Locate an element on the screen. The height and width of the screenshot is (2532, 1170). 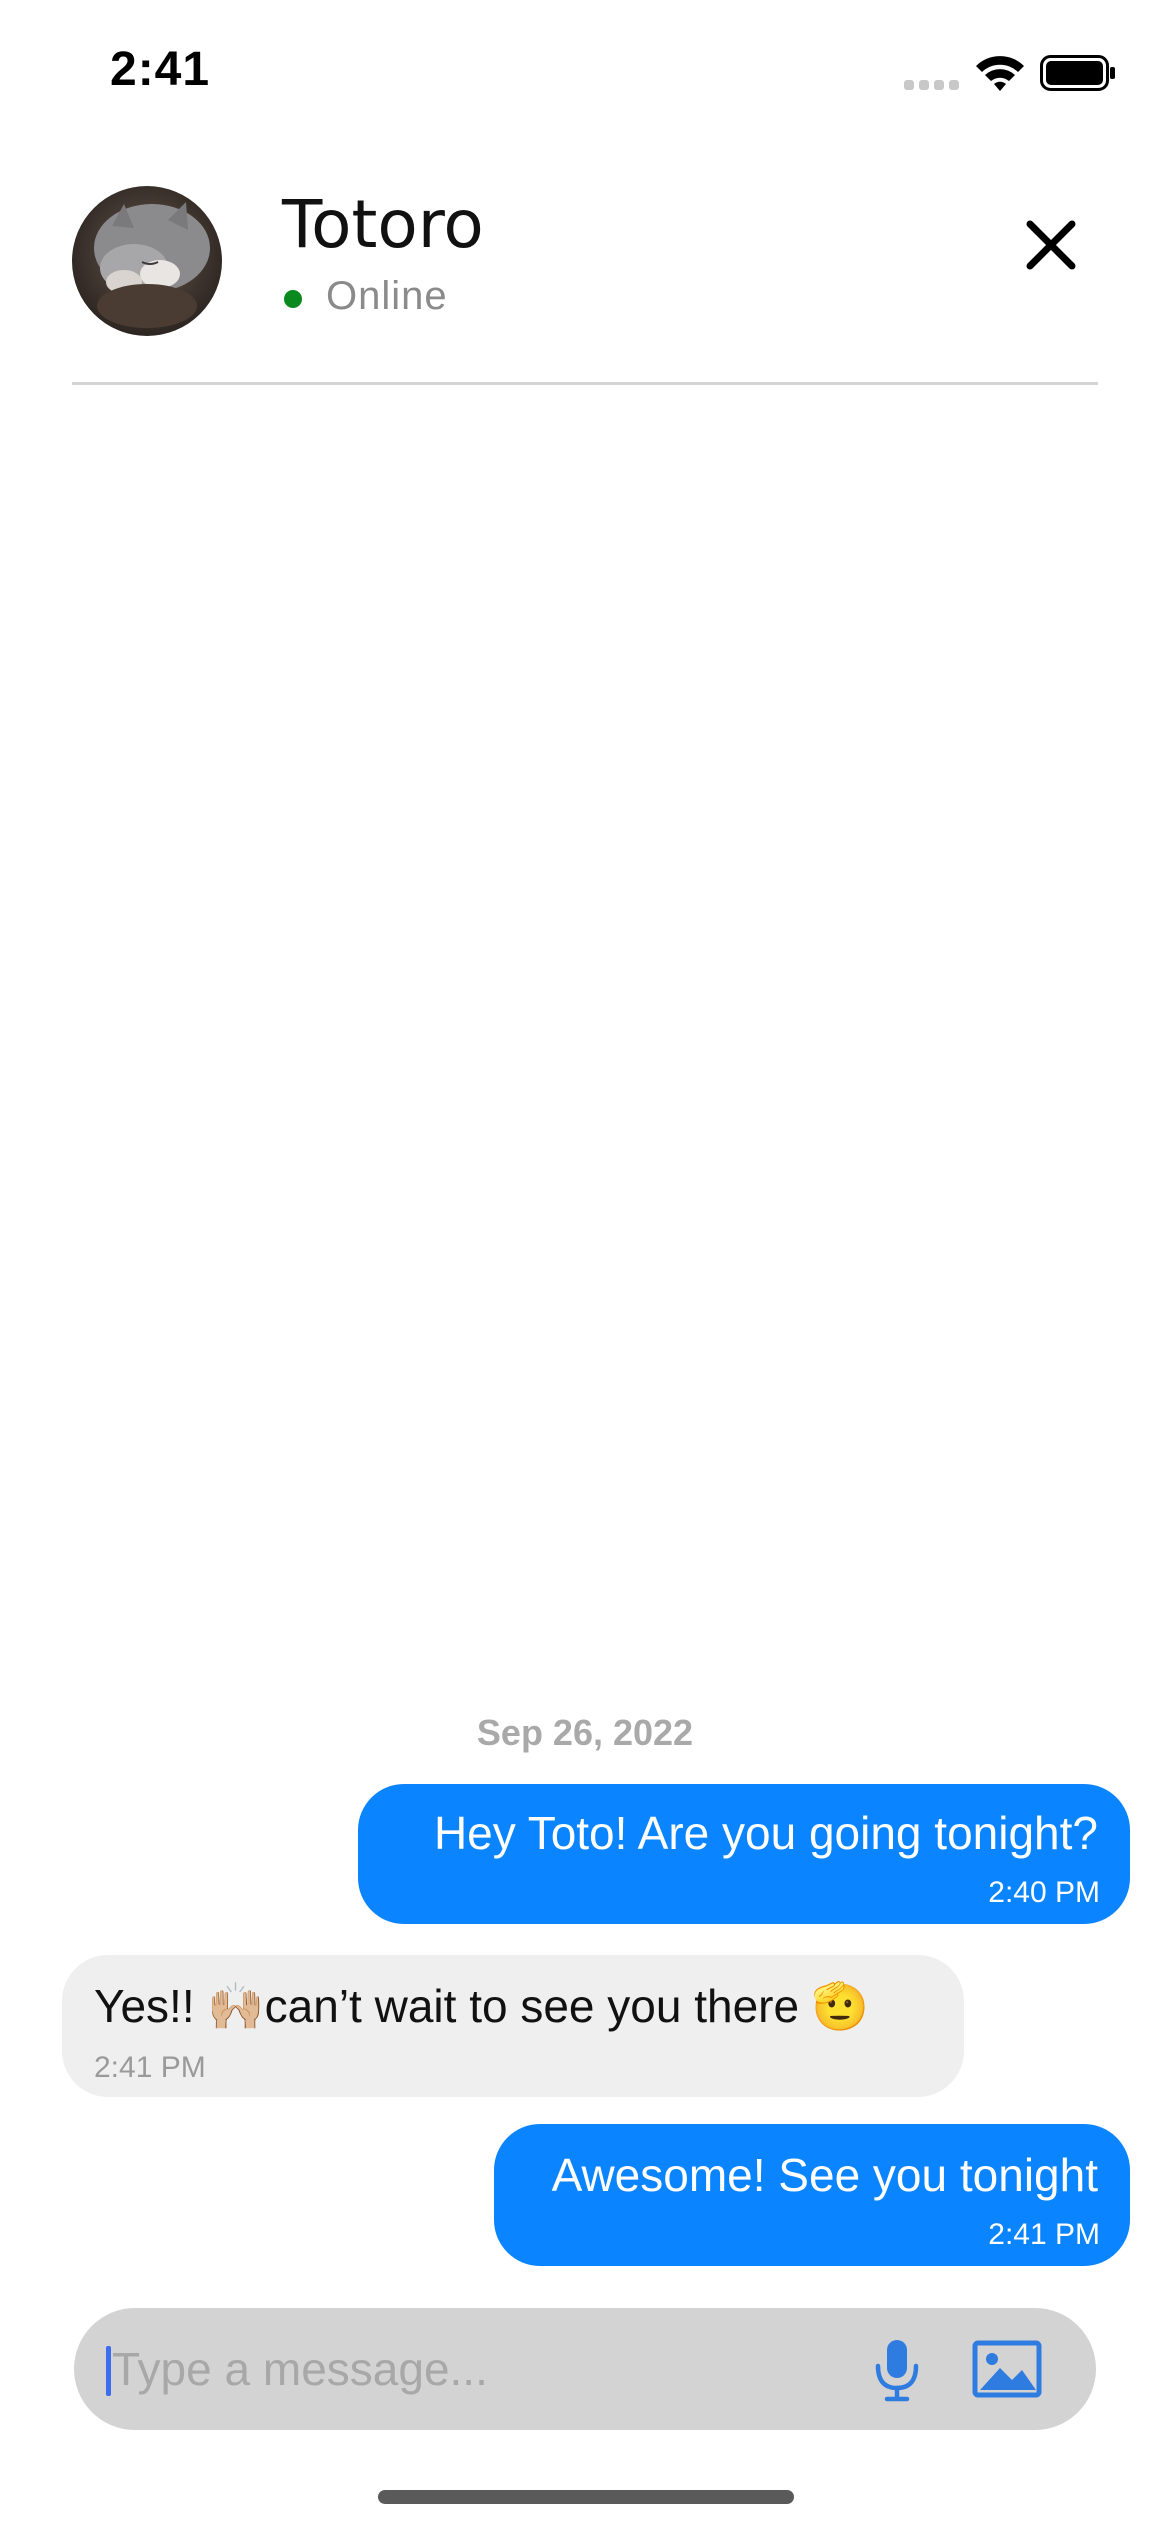
date-separator: Sep 26, 2022 is located at coordinates (585, 1732).